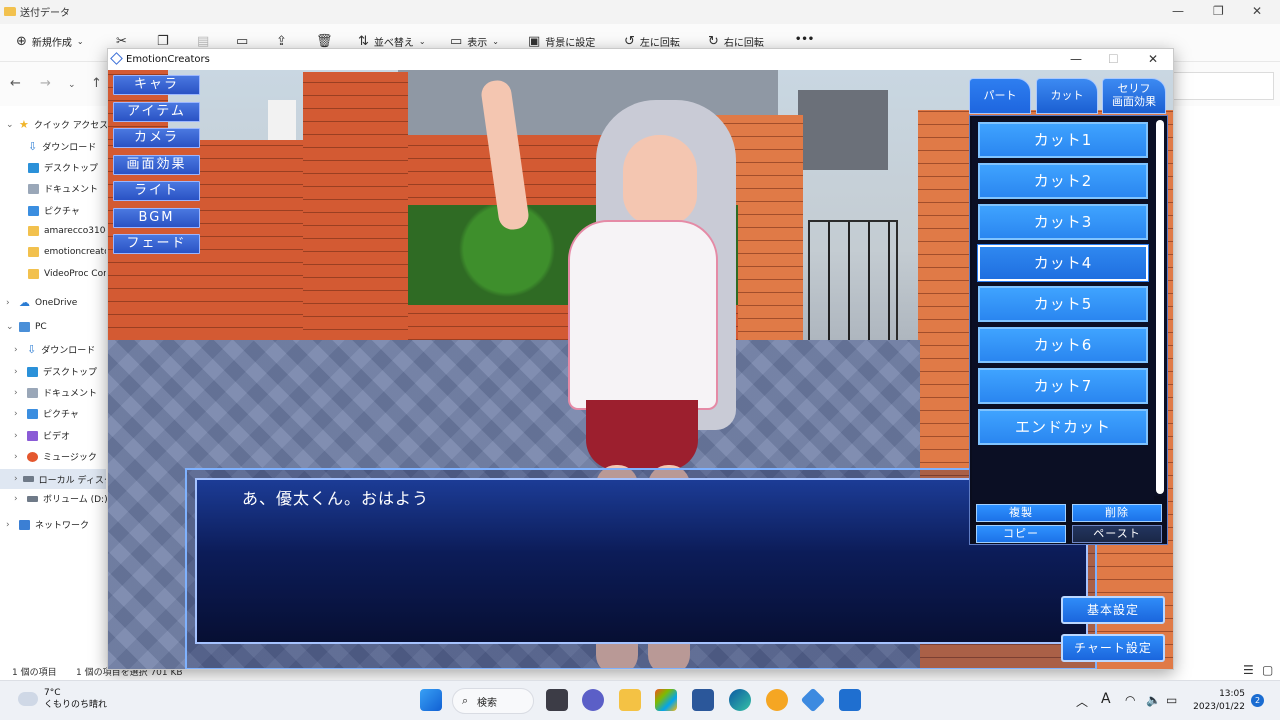 Image resolution: width=1280 pixels, height=720 pixels. What do you see at coordinates (324, 41) in the screenshot?
I see `delete-icon: 🗑` at bounding box center [324, 41].